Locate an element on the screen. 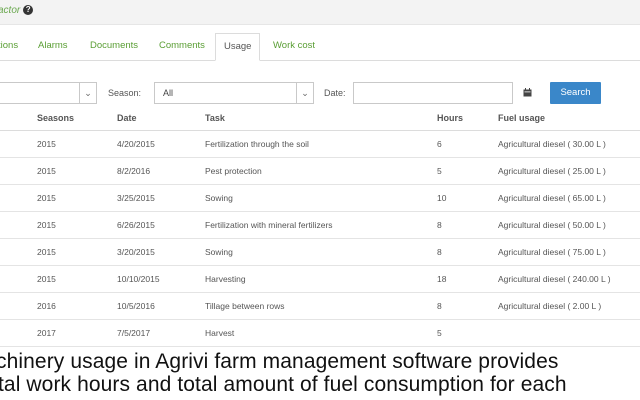 The image size is (640, 400). cell-task: Fertilization through the soil is located at coordinates (321, 144).